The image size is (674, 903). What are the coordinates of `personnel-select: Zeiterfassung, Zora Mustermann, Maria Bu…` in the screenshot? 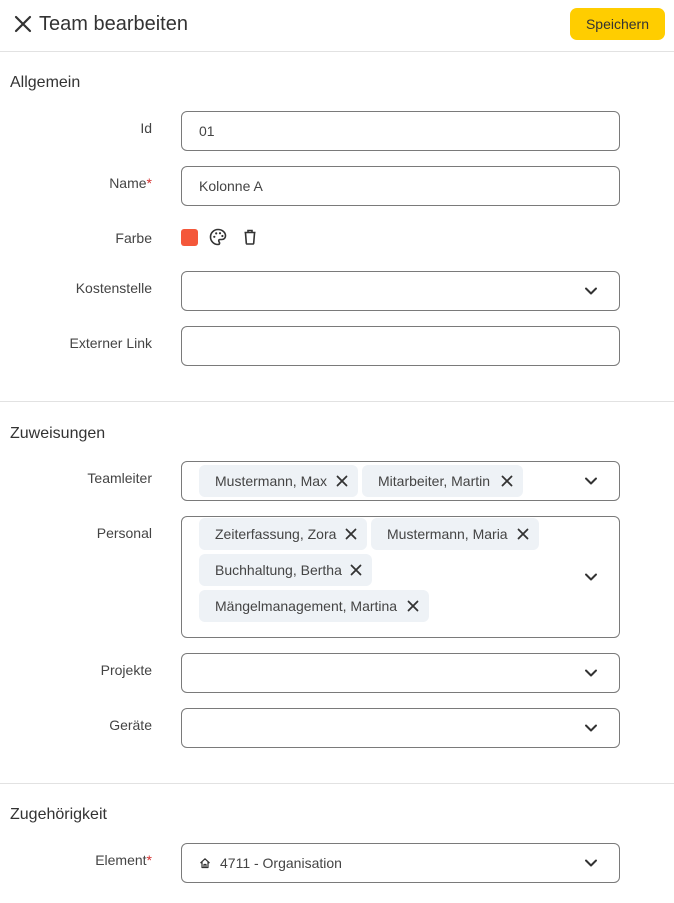 It's located at (400, 577).